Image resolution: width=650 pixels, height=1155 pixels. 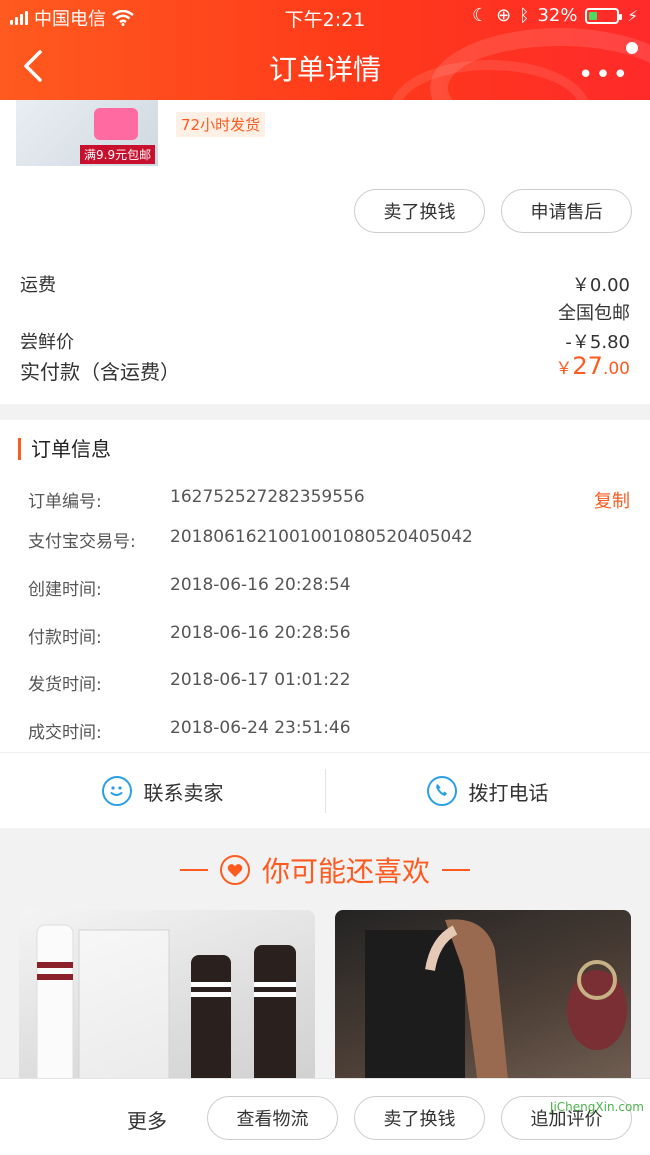 What do you see at coordinates (594, 313) in the screenshot?
I see `shipping-note: 全国包邮` at bounding box center [594, 313].